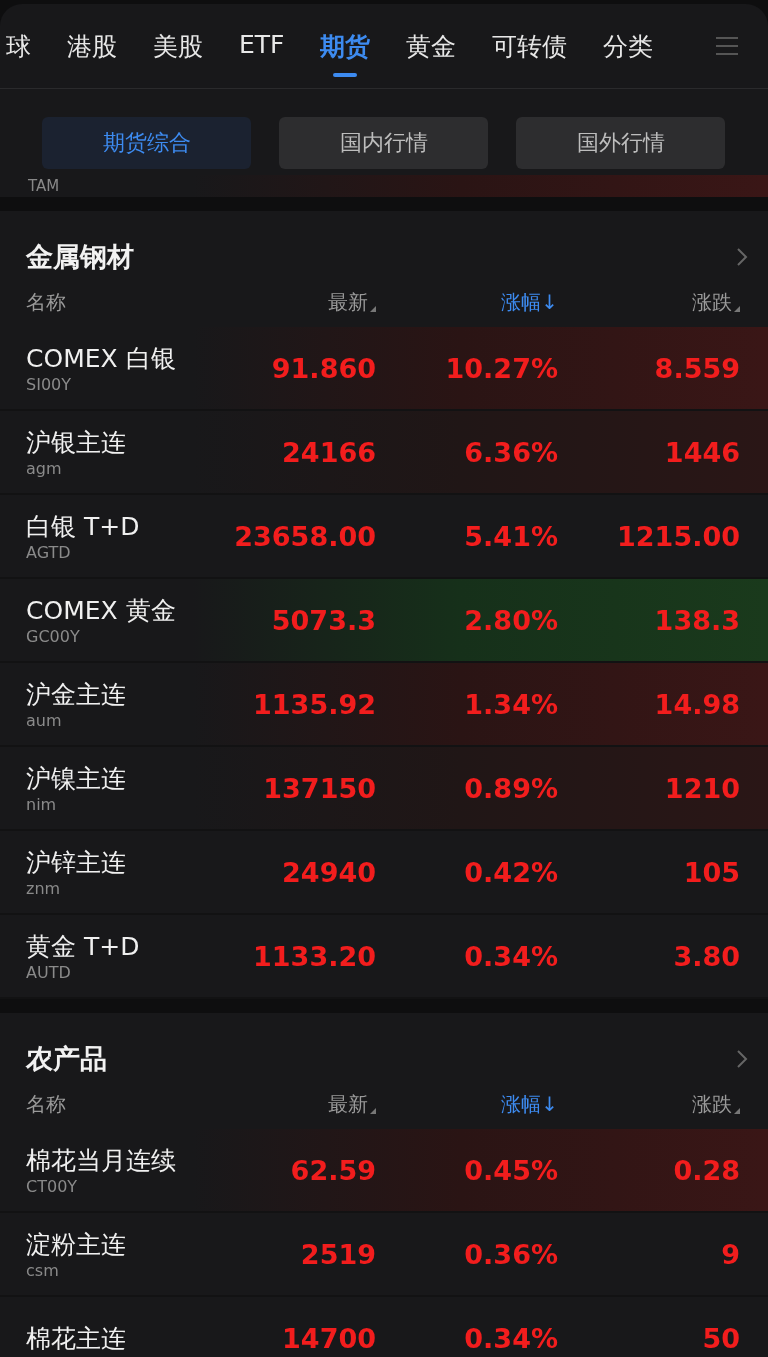  Describe the element at coordinates (384, 621) in the screenshot. I see `quote-row: COMEX 黄金 GC00Y 5073.3 2.80% 138.3` at that location.